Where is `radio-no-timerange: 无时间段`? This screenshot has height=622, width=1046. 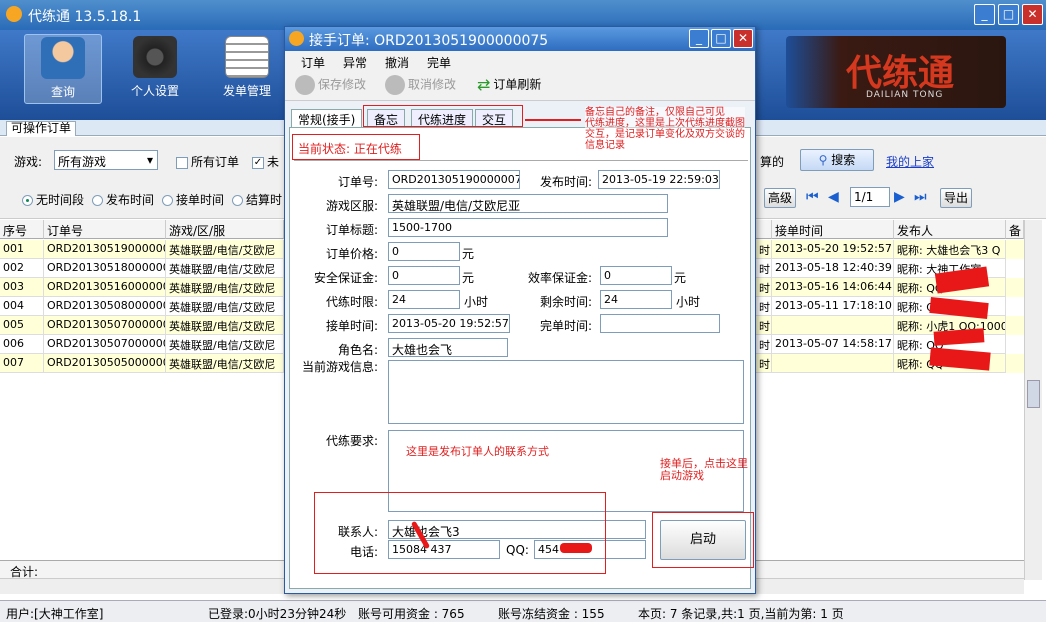 radio-no-timerange: 无时间段 is located at coordinates (53, 199).